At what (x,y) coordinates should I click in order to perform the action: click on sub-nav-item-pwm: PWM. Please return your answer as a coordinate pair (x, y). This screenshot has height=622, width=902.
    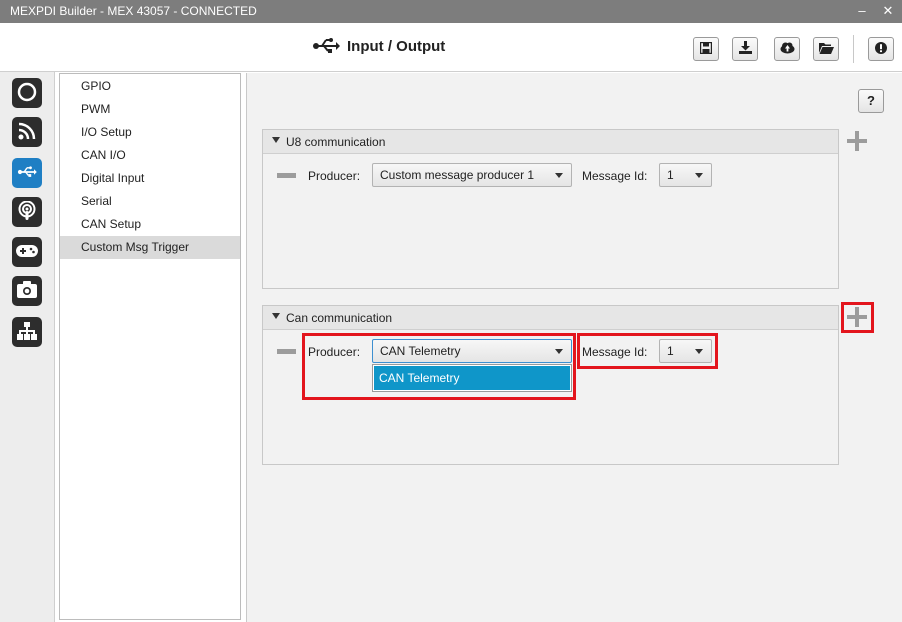
    Looking at the image, I should click on (150, 109).